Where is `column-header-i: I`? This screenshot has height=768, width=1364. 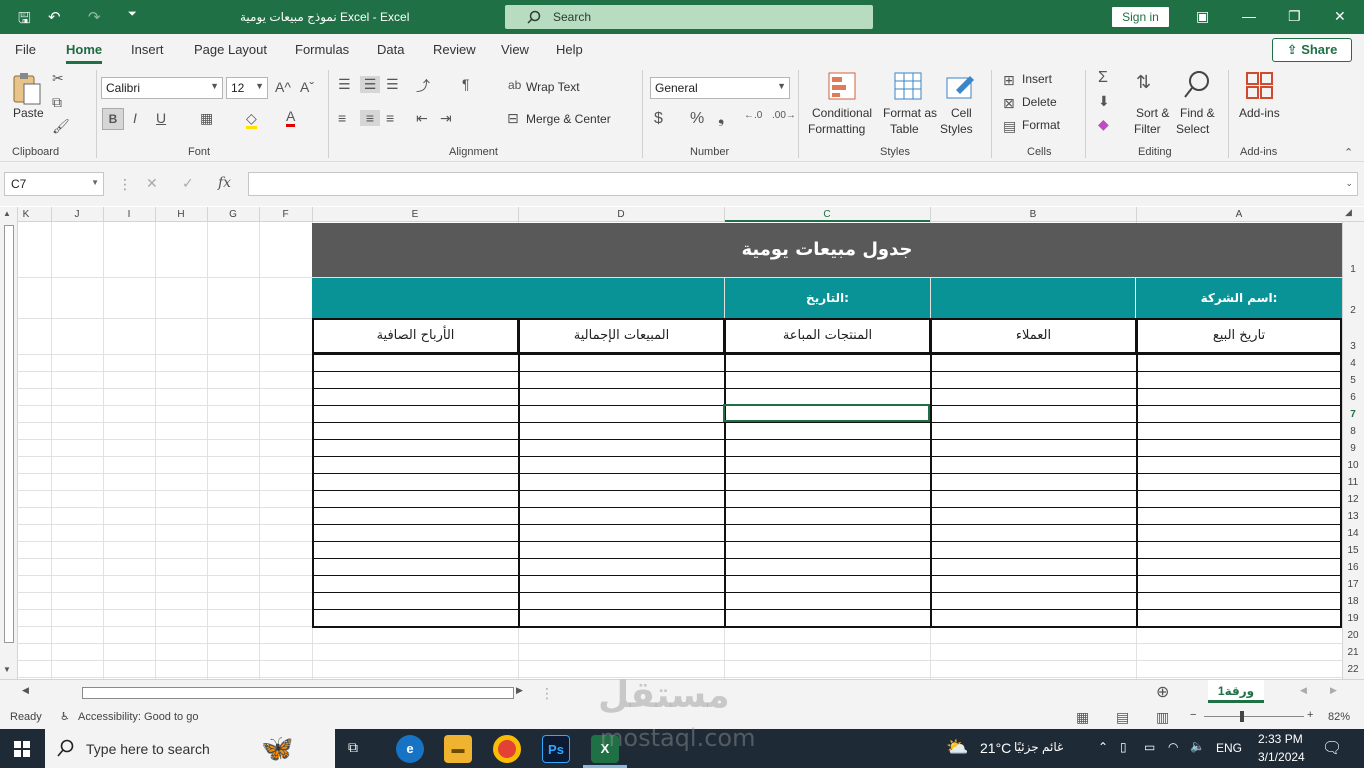
column-header-i: I is located at coordinates (129, 214).